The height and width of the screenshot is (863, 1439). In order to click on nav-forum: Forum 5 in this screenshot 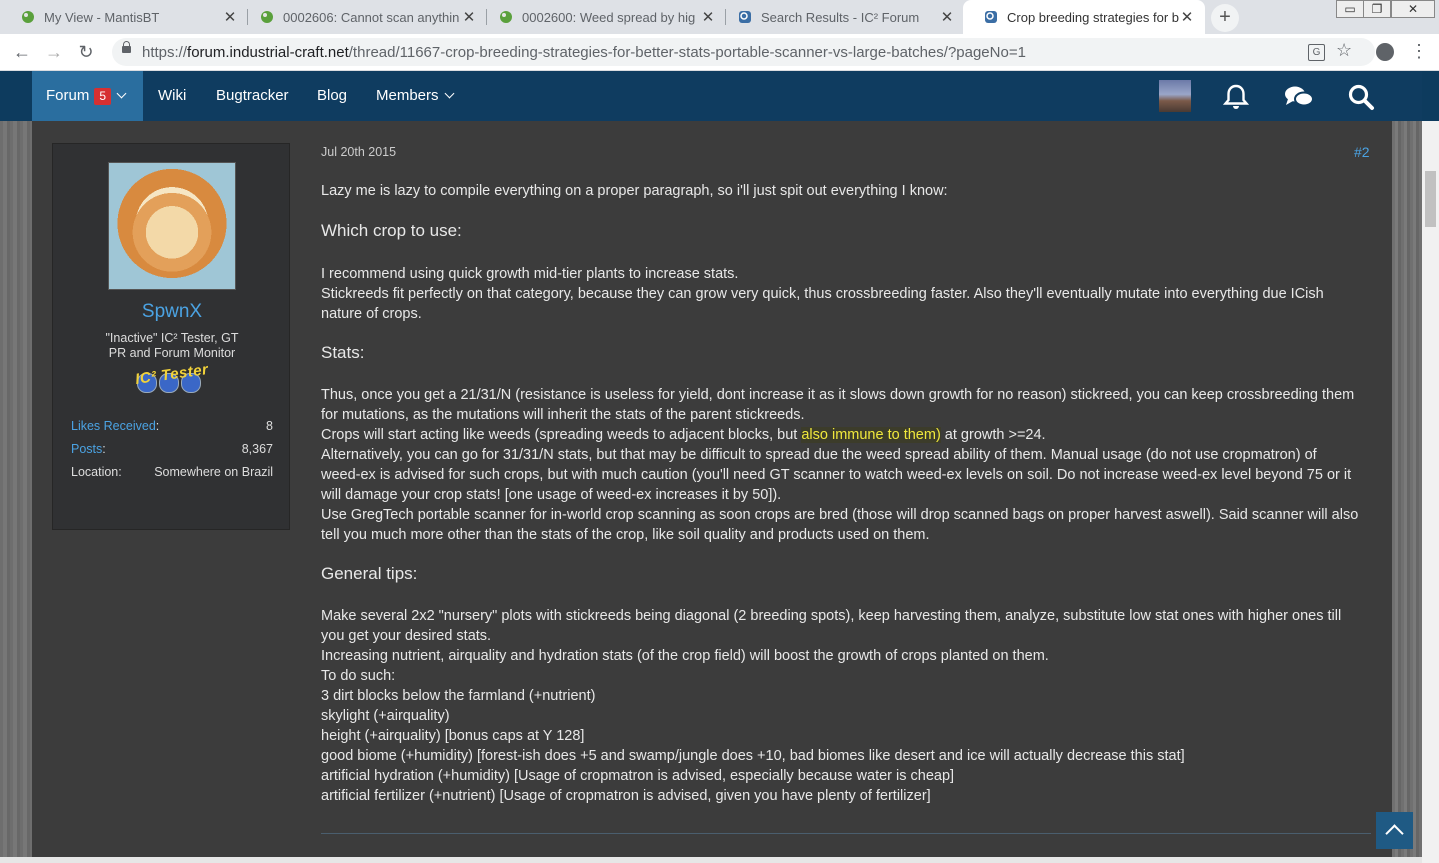, I will do `click(87, 96)`.